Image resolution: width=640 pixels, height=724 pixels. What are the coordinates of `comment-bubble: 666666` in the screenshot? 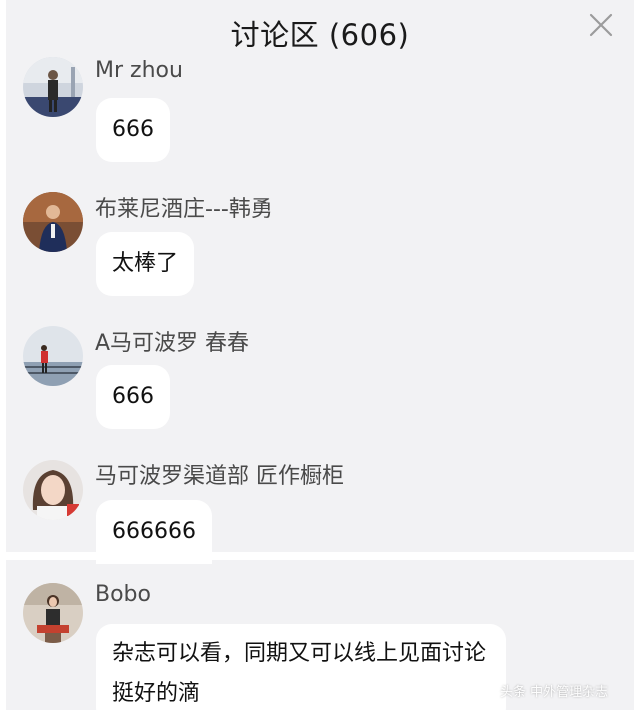 It's located at (154, 532).